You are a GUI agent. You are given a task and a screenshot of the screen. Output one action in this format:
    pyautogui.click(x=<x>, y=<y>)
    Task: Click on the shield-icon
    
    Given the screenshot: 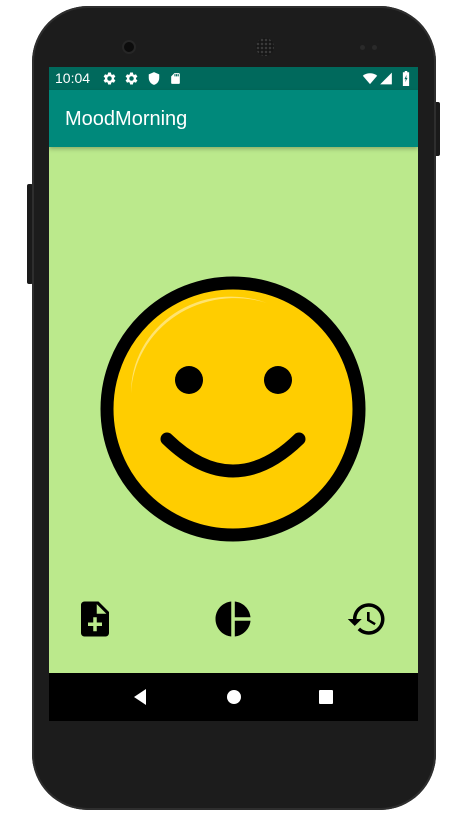 What is the action you would take?
    pyautogui.click(x=154, y=78)
    